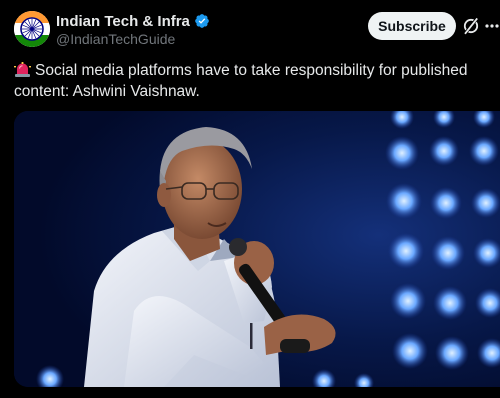  I want to click on author-name-row: Indian Tech & Infra, so click(133, 21).